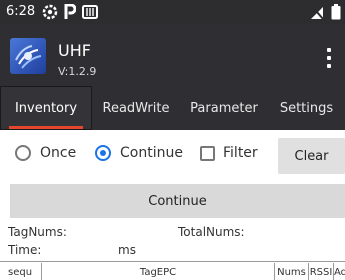 The width and height of the screenshot is (345, 280). I want to click on tab-parameter: Parameter, so click(224, 108).